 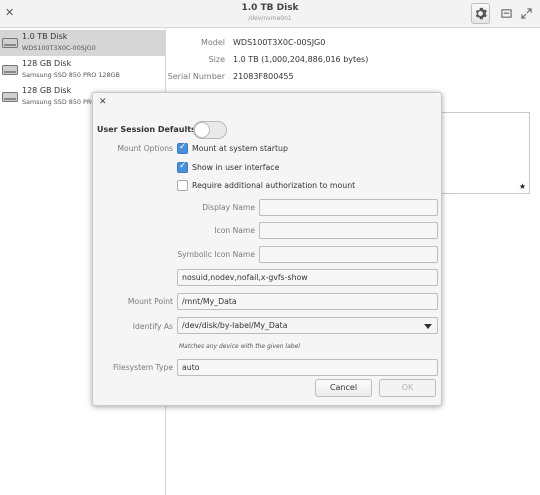 What do you see at coordinates (216, 59) in the screenshot?
I see `size-label: Size` at bounding box center [216, 59].